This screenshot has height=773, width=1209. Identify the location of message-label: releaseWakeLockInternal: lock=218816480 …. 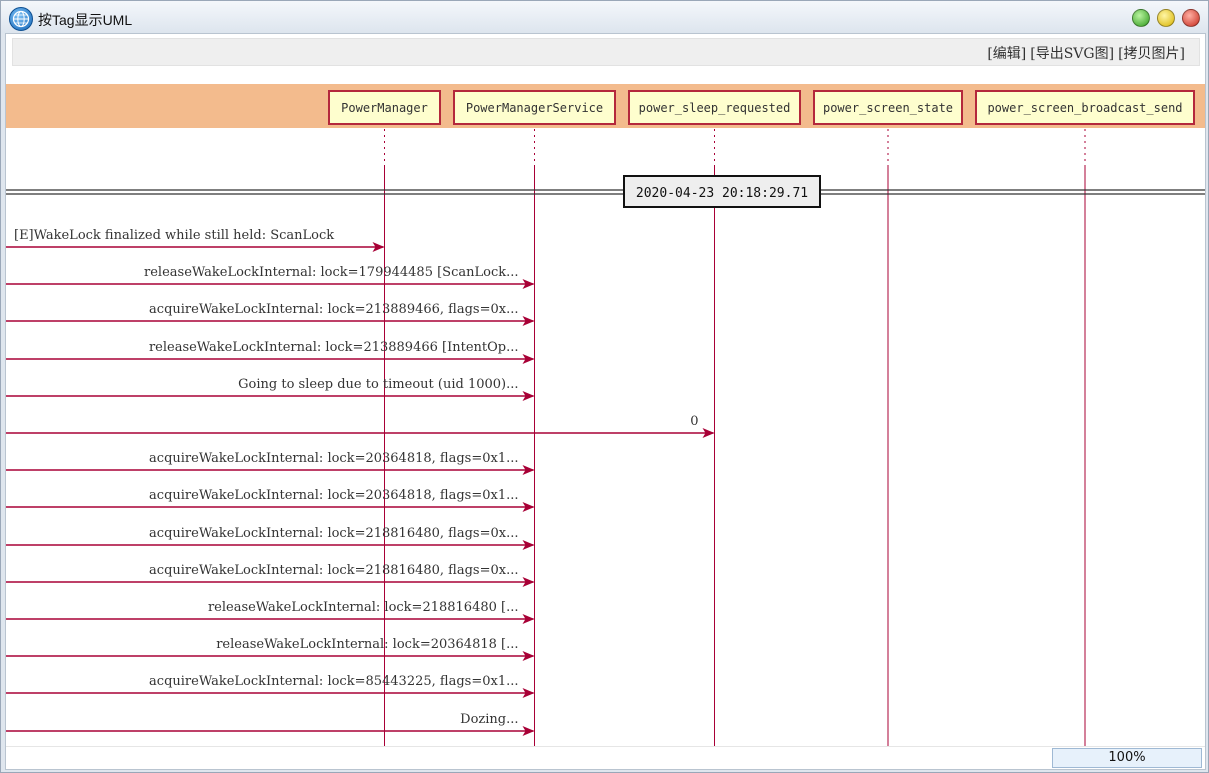
(363, 607).